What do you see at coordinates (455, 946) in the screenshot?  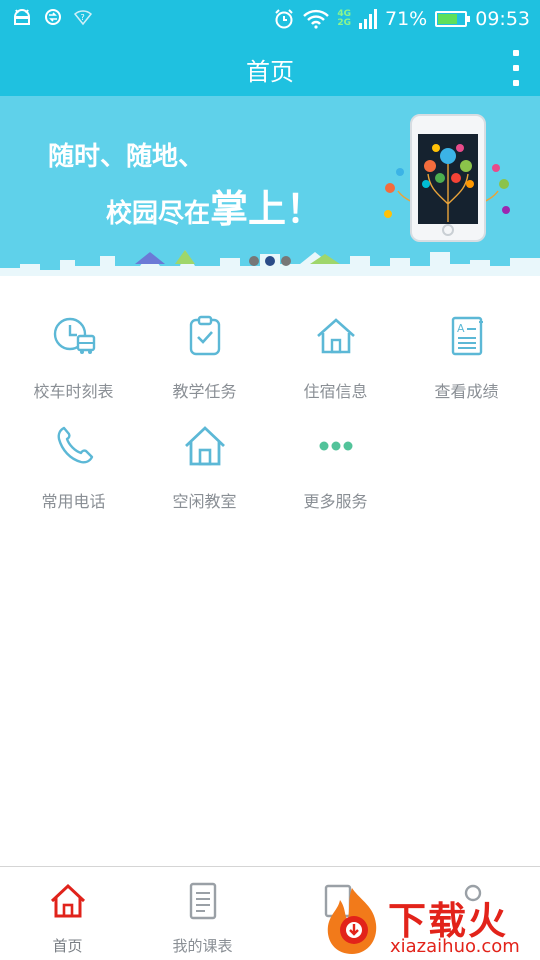 I see `watermark-domain: xiazaihuo.com` at bounding box center [455, 946].